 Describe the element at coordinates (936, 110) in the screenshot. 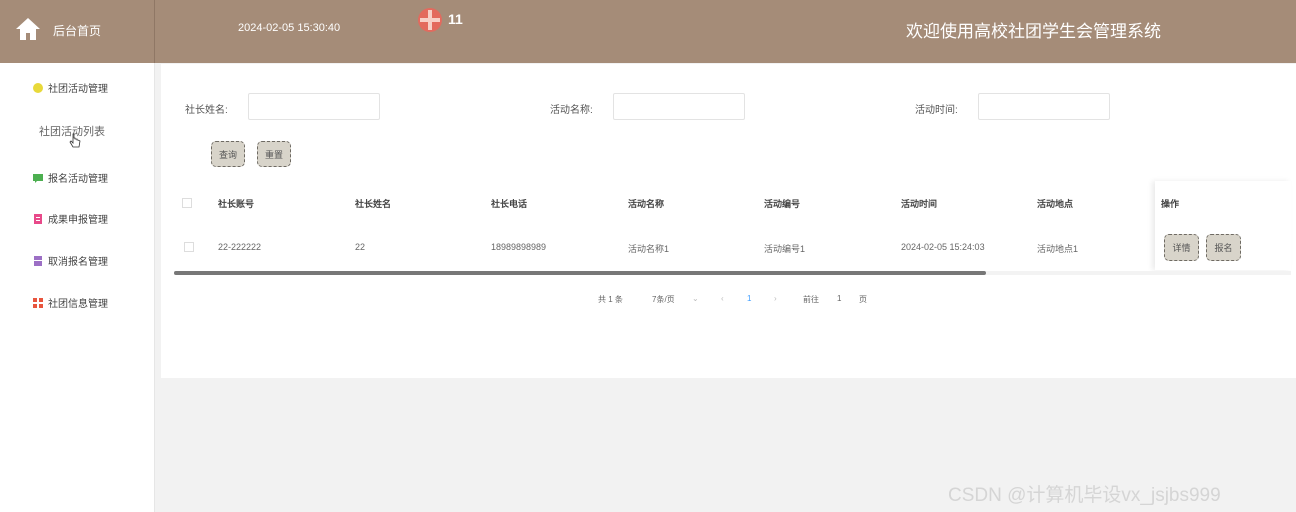

I see `activity-time-label: 活动时间:` at that location.